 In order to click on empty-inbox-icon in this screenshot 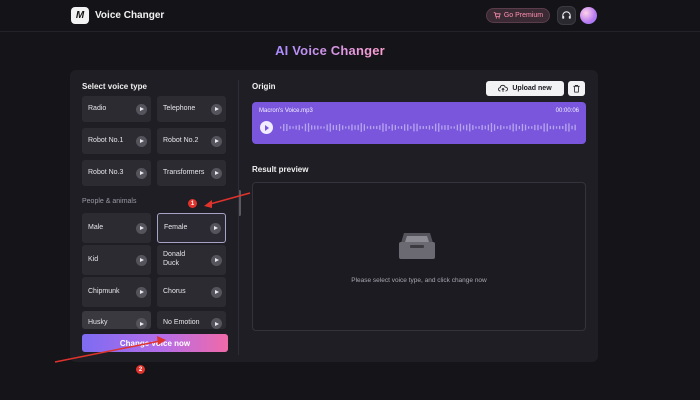, I will do `click(417, 246)`.